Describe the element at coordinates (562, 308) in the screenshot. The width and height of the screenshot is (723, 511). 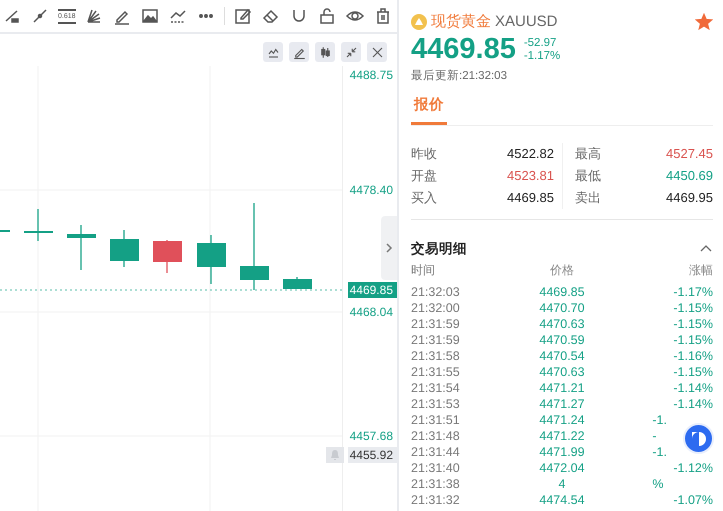
I see `trade-price: 4470.70` at that location.